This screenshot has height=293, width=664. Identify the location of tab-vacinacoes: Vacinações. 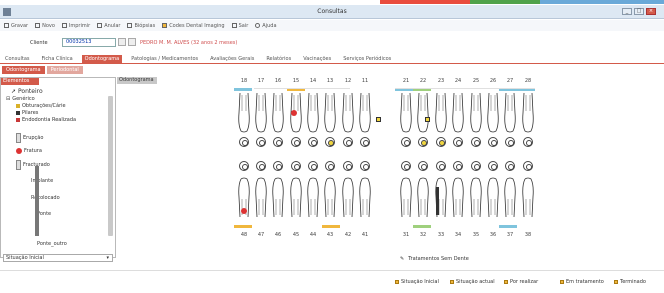
(317, 59).